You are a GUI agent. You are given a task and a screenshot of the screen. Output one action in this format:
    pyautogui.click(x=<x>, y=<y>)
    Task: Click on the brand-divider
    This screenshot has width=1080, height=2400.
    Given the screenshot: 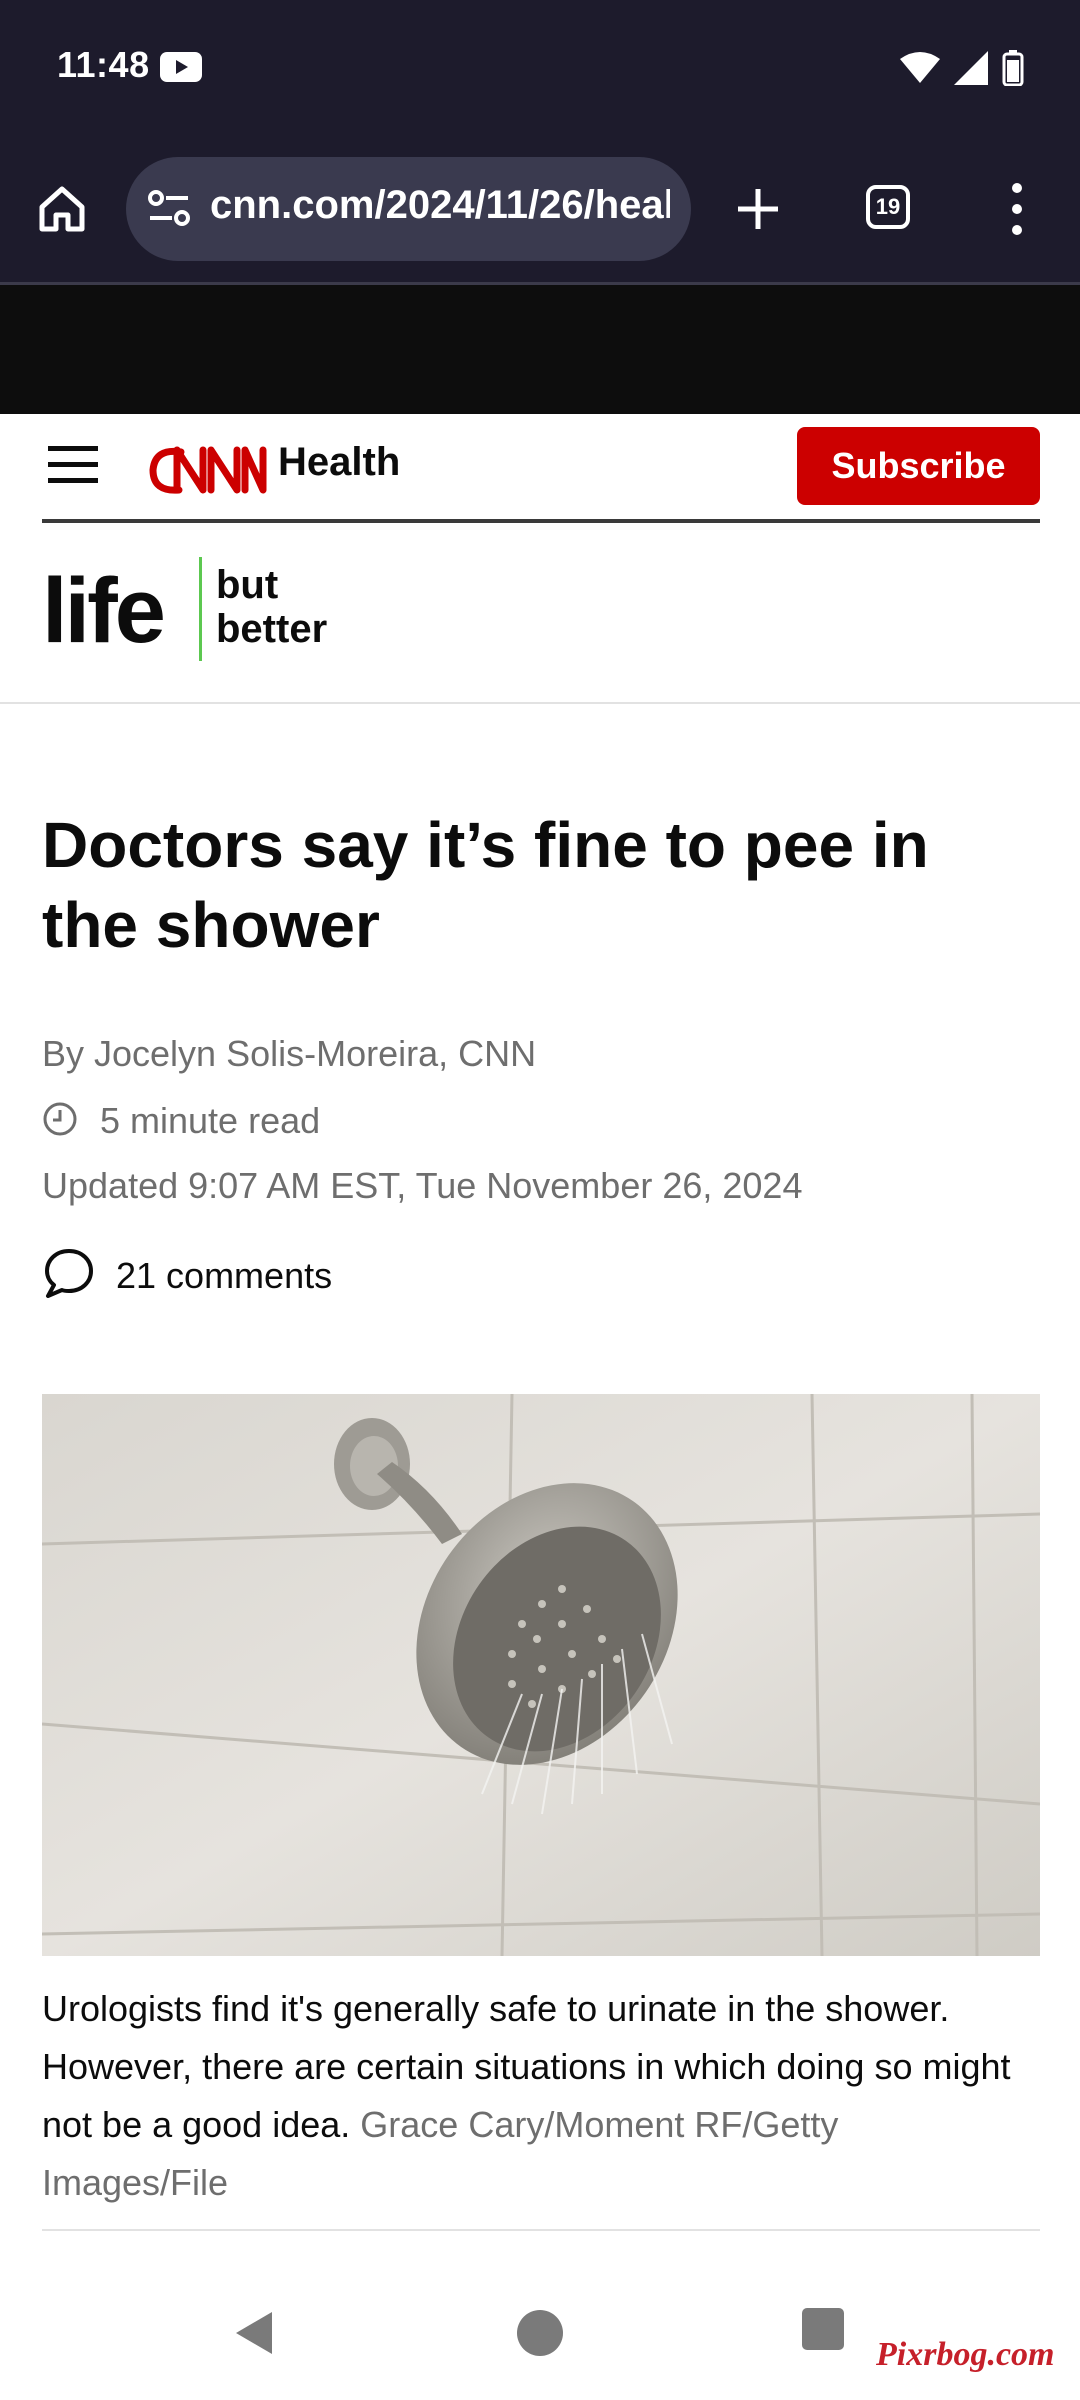 What is the action you would take?
    pyautogui.click(x=200, y=609)
    